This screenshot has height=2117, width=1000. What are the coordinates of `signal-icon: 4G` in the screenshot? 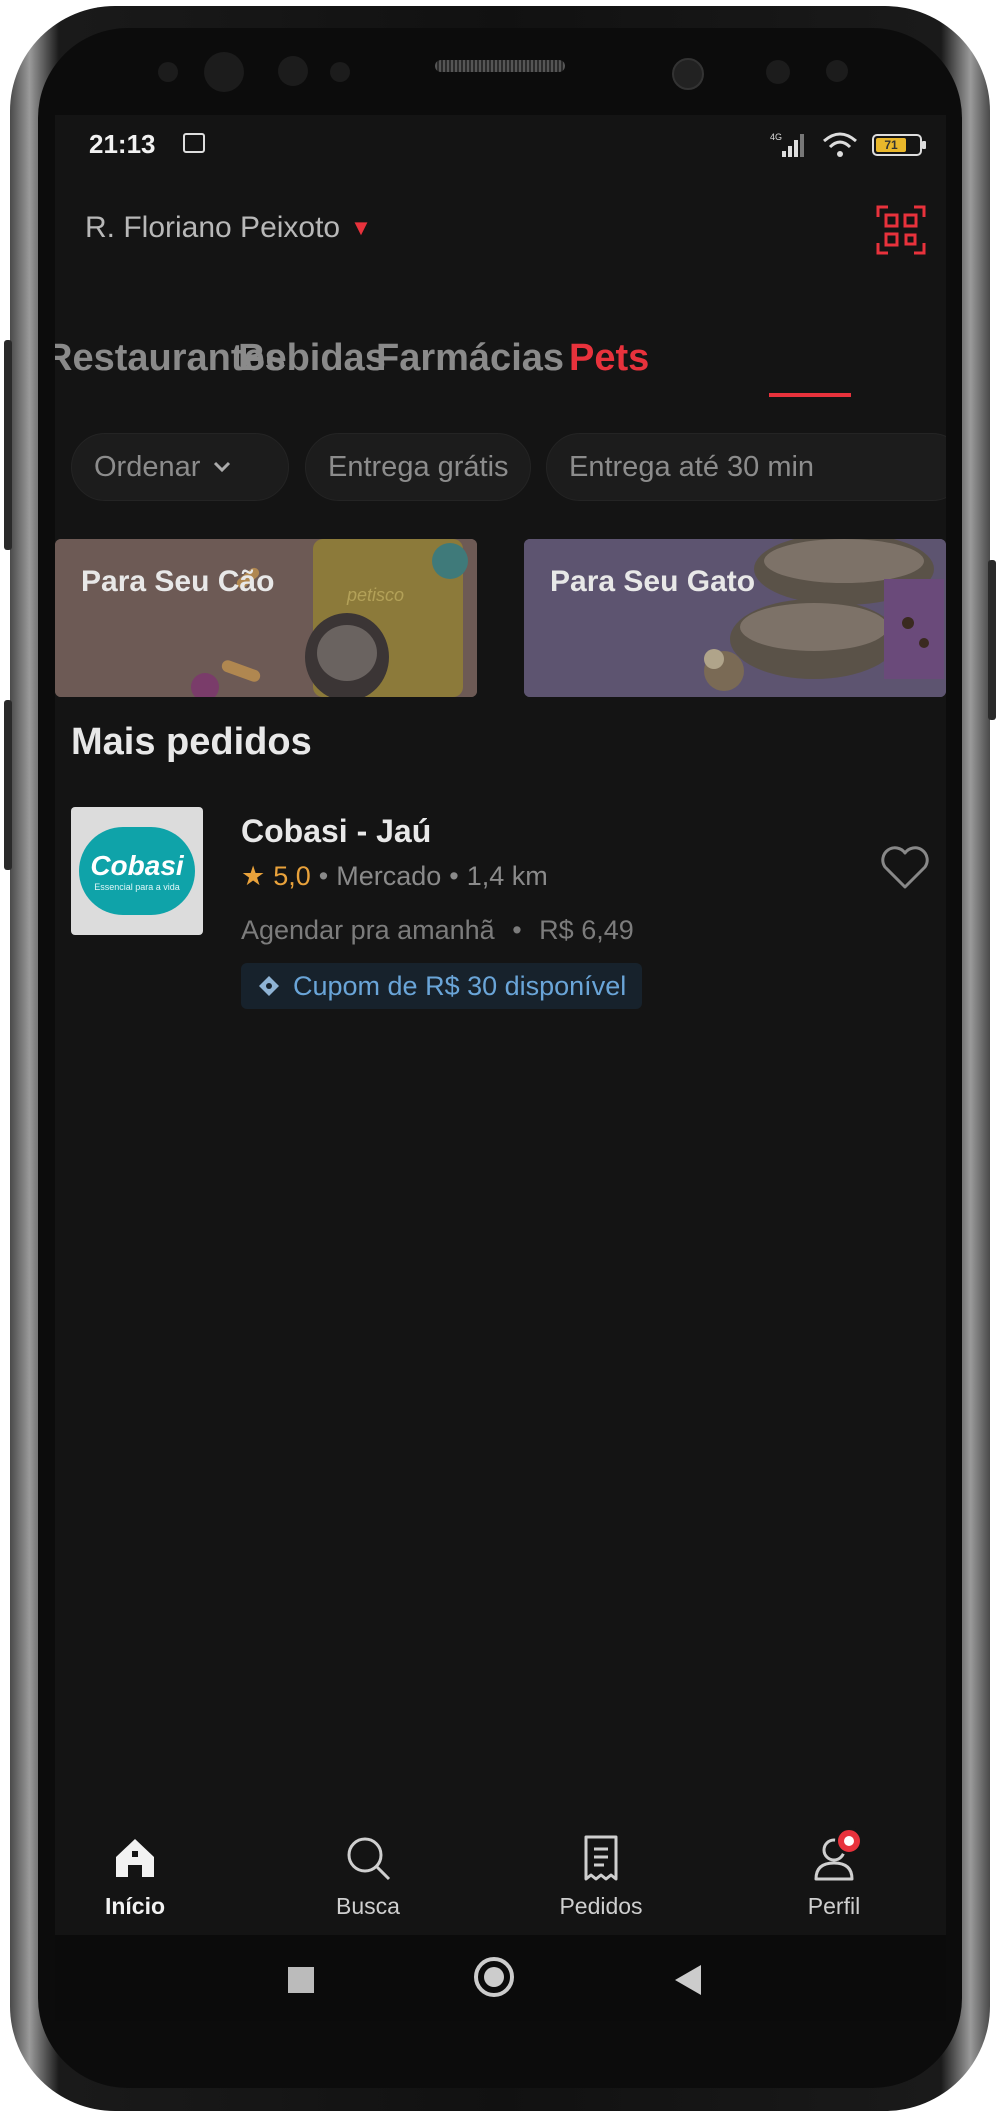 It's located at (787, 144).